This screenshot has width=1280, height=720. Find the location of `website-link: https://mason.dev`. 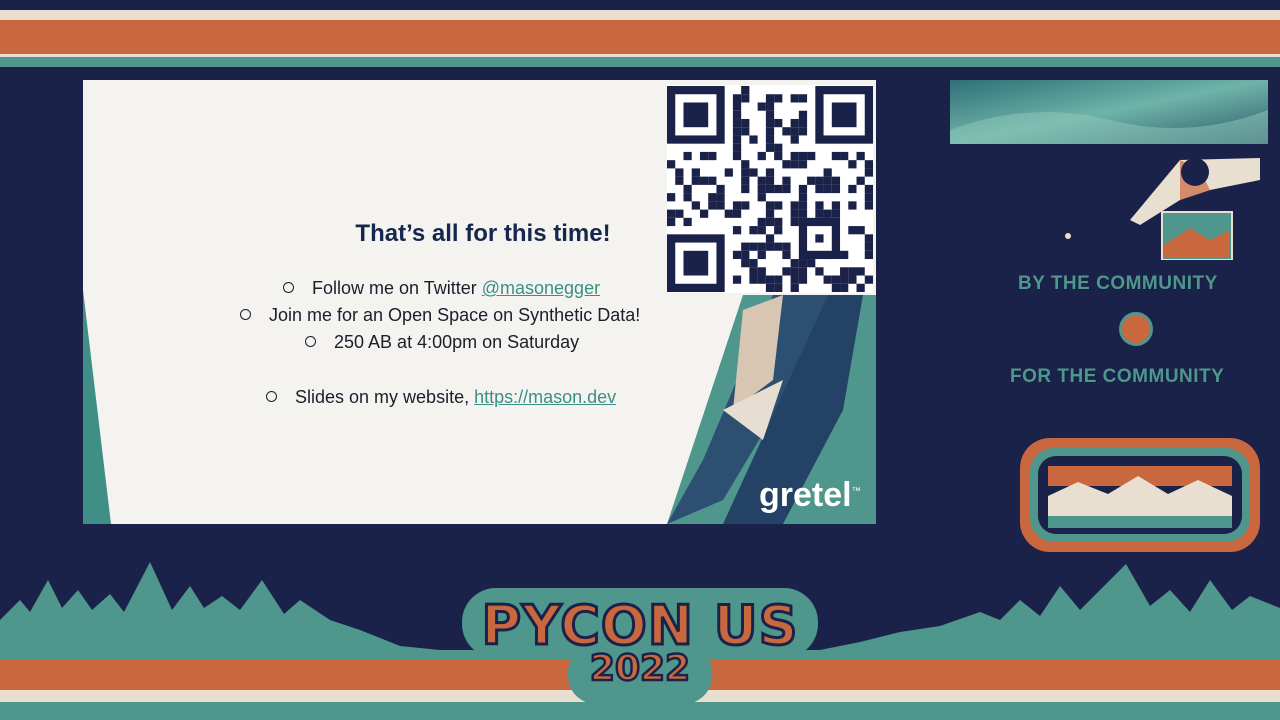

website-link: https://mason.dev is located at coordinates (545, 397).